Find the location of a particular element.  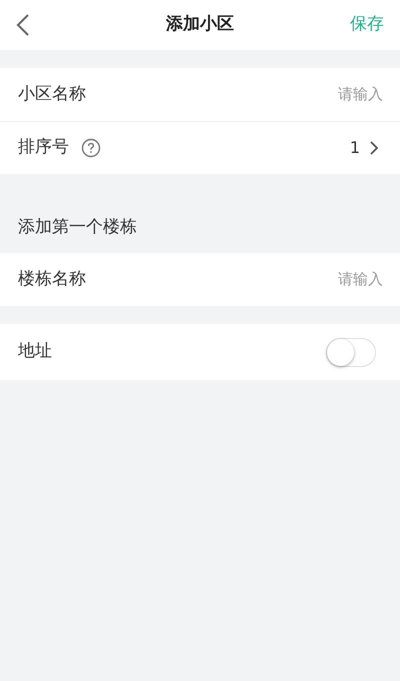

help-icon is located at coordinates (91, 148).